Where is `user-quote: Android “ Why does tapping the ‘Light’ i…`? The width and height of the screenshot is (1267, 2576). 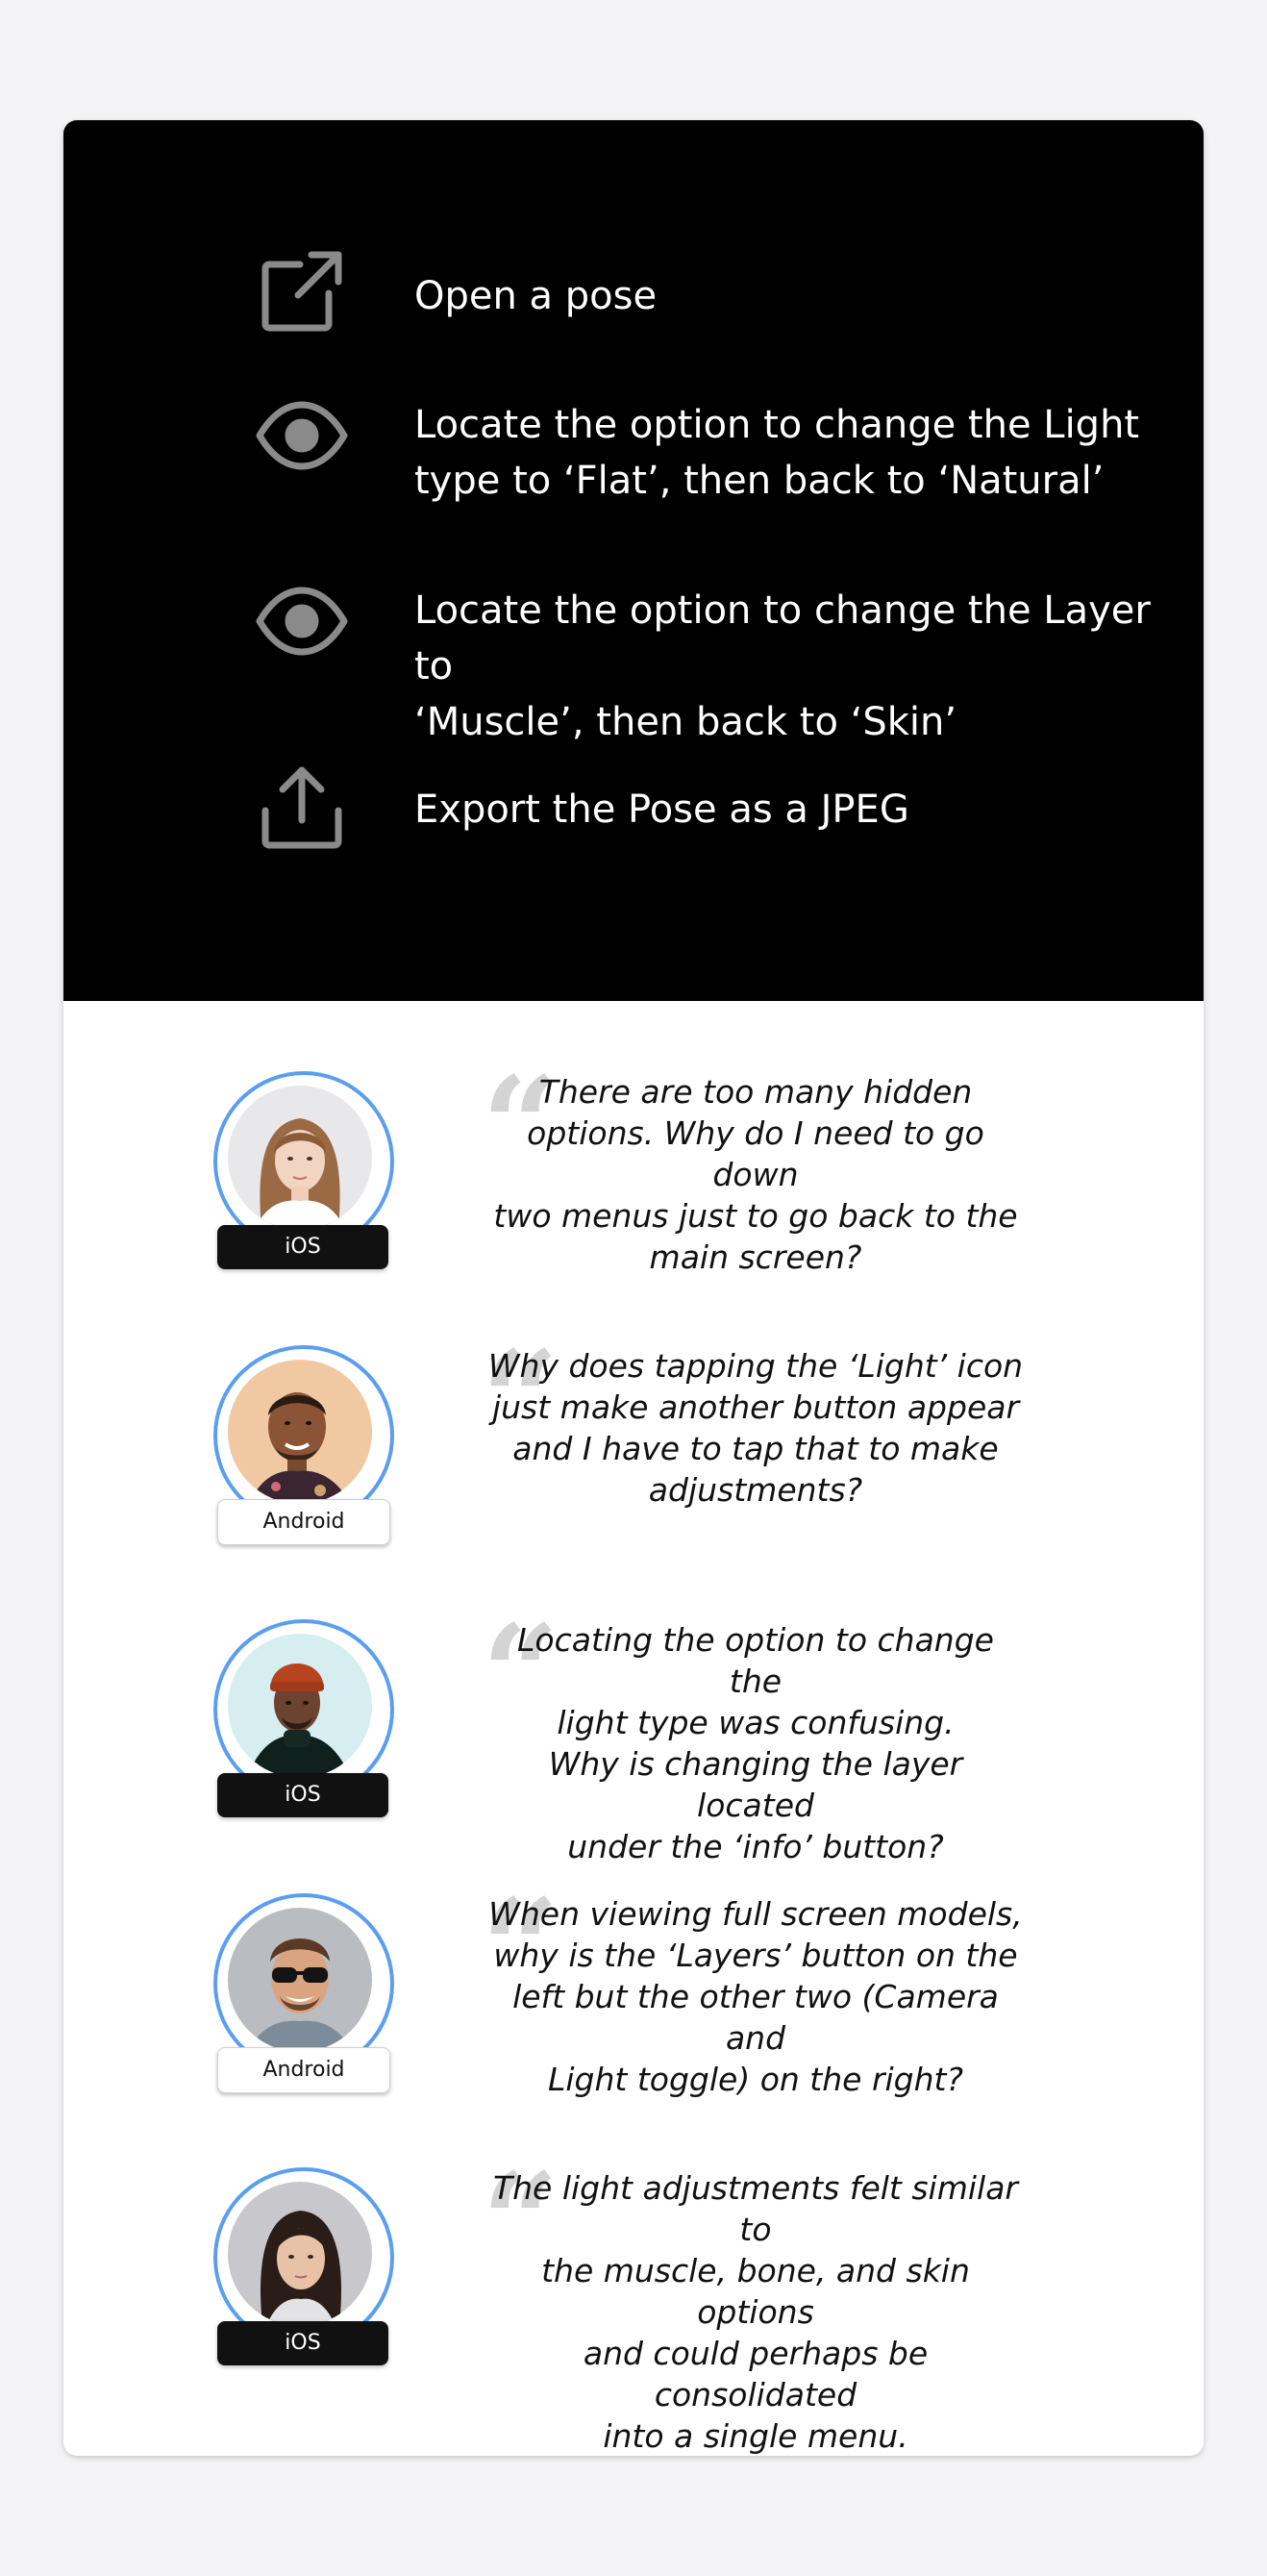
user-quote: Android “ Why does tapping the ‘Light’ i… is located at coordinates (633, 1445).